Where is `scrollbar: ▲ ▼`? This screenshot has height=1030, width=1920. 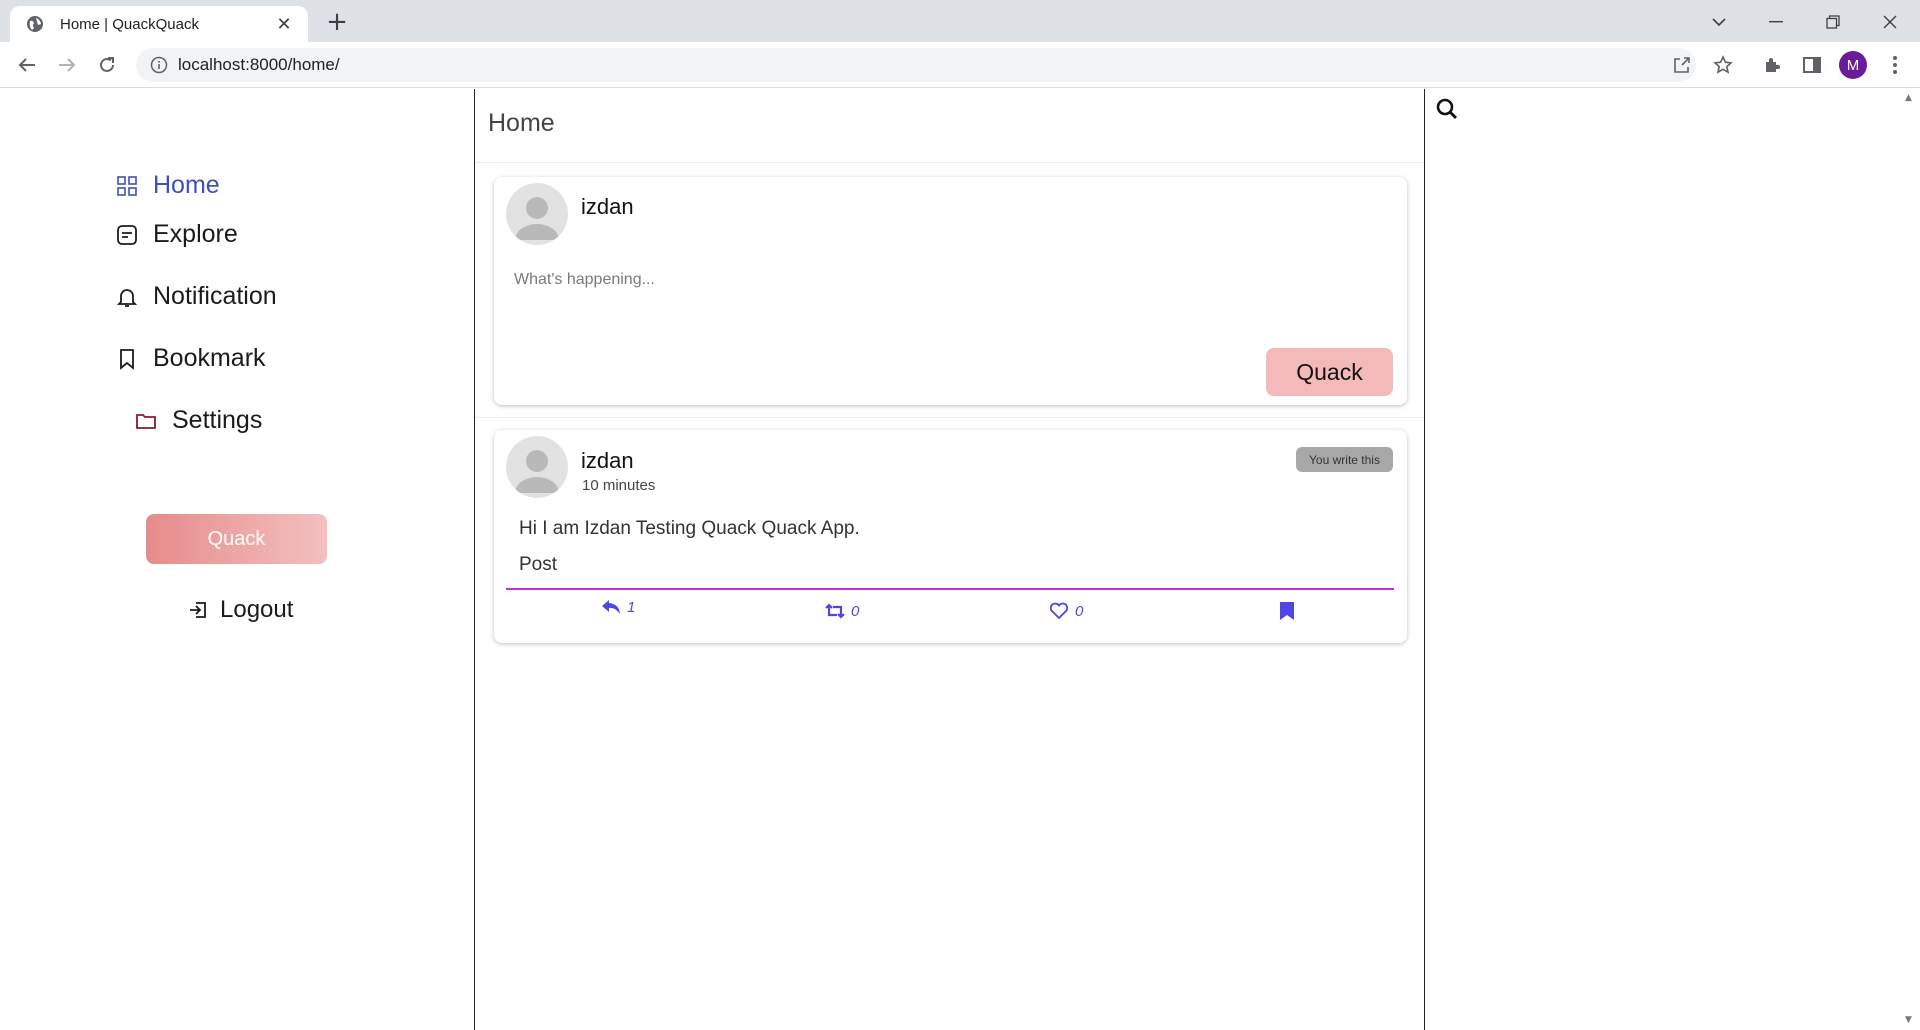 scrollbar: ▲ ▼ is located at coordinates (1910, 559).